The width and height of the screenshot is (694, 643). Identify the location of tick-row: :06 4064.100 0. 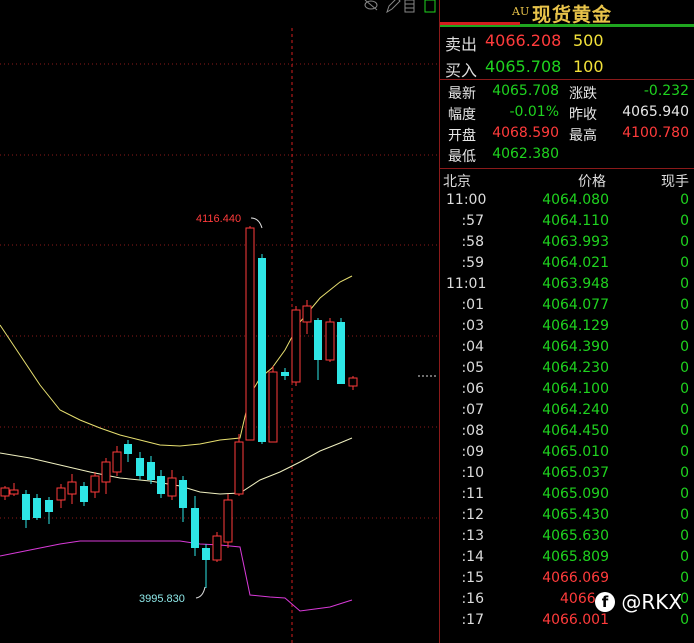
(567, 390).